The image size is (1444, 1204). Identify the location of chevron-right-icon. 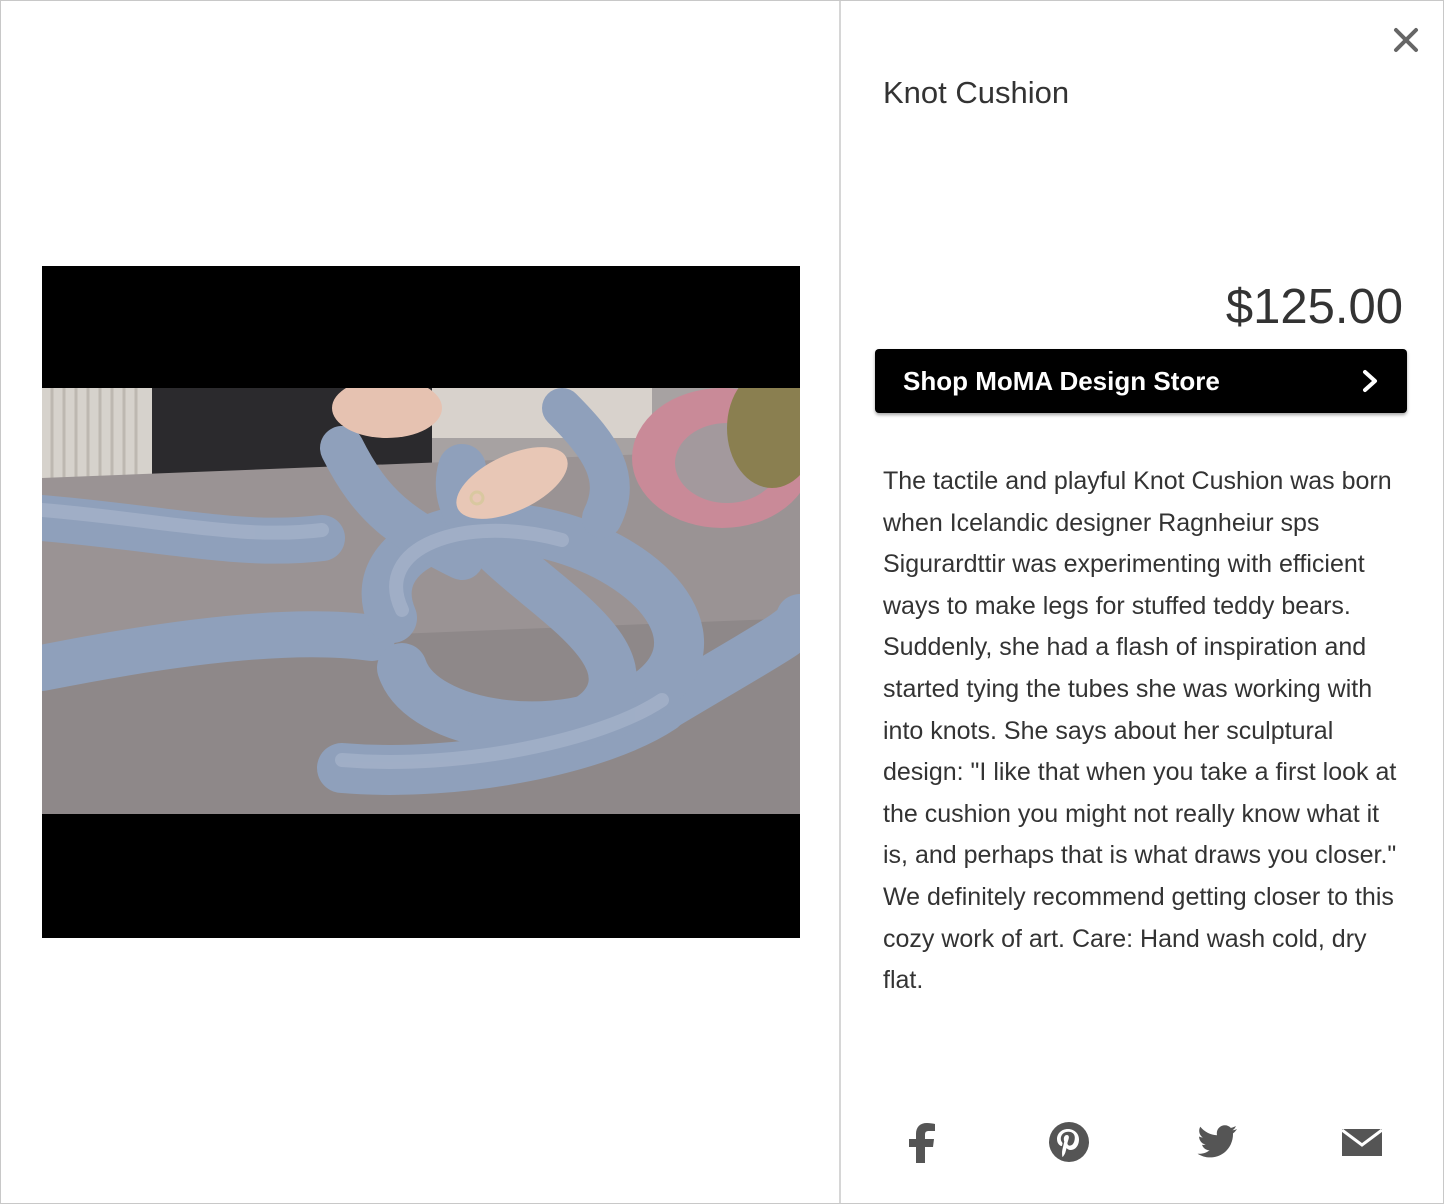
(1370, 381).